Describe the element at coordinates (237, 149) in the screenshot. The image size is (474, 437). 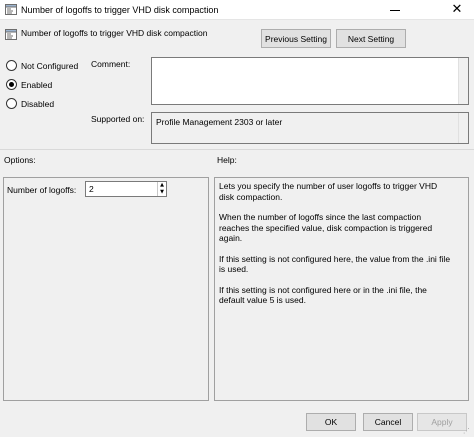
I see `divider` at that location.